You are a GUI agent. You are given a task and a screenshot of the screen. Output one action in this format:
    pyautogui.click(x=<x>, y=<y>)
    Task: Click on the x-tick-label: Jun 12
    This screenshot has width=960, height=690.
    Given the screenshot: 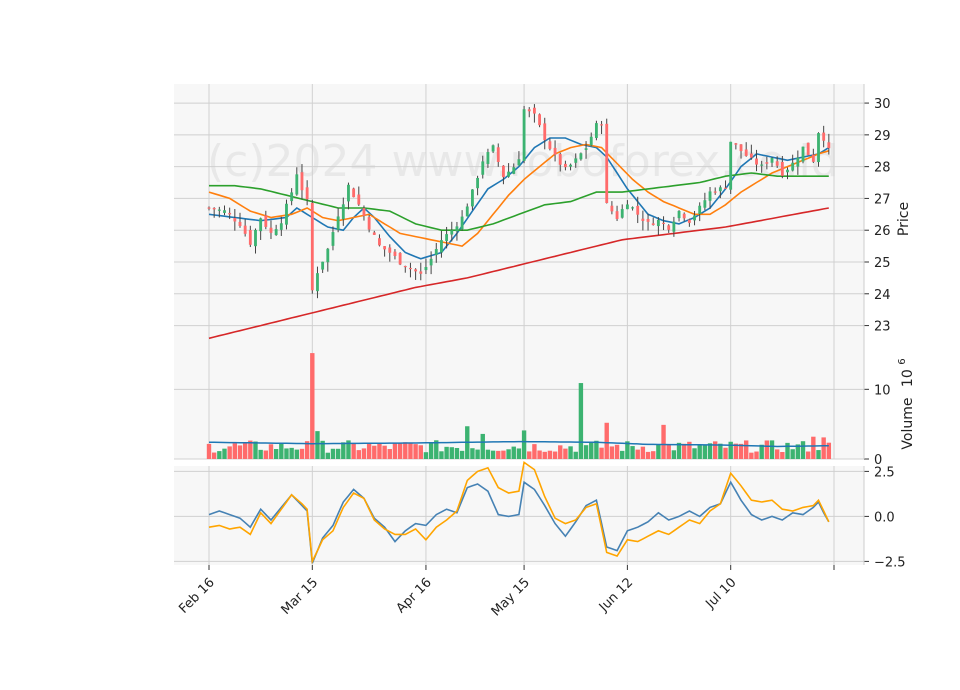 What is the action you would take?
    pyautogui.click(x=616, y=595)
    